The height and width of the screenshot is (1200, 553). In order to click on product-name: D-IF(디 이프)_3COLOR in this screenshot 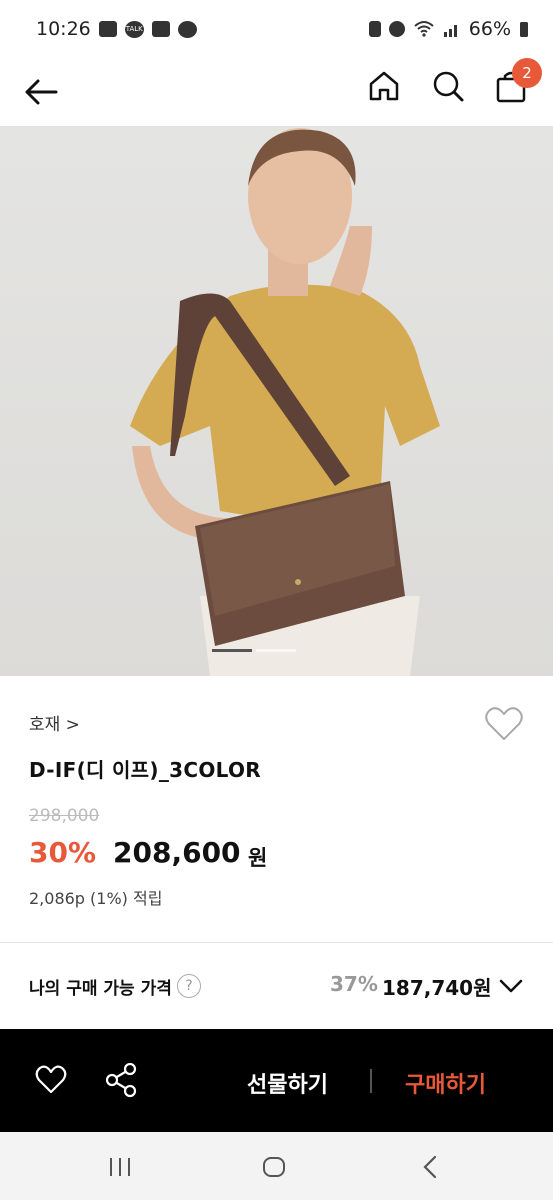, I will do `click(145, 770)`.